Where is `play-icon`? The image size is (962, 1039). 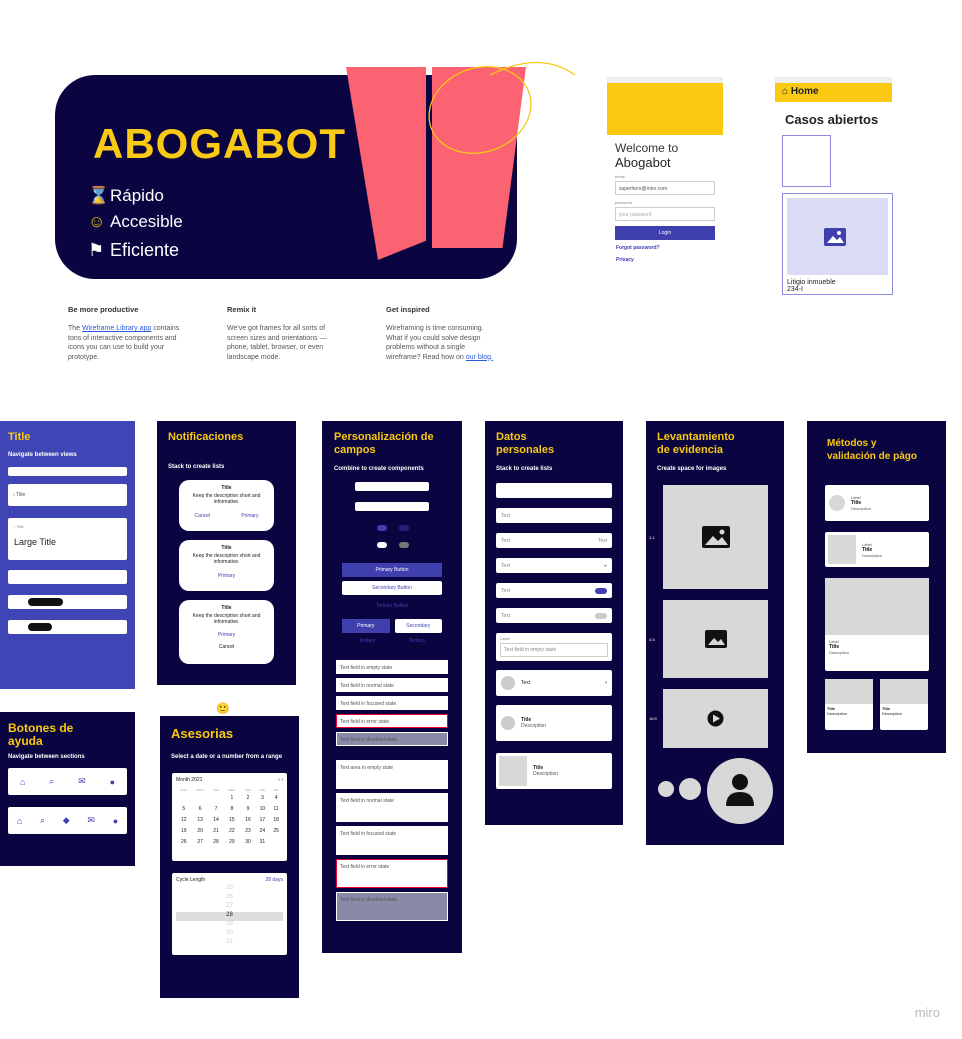 play-icon is located at coordinates (715, 718).